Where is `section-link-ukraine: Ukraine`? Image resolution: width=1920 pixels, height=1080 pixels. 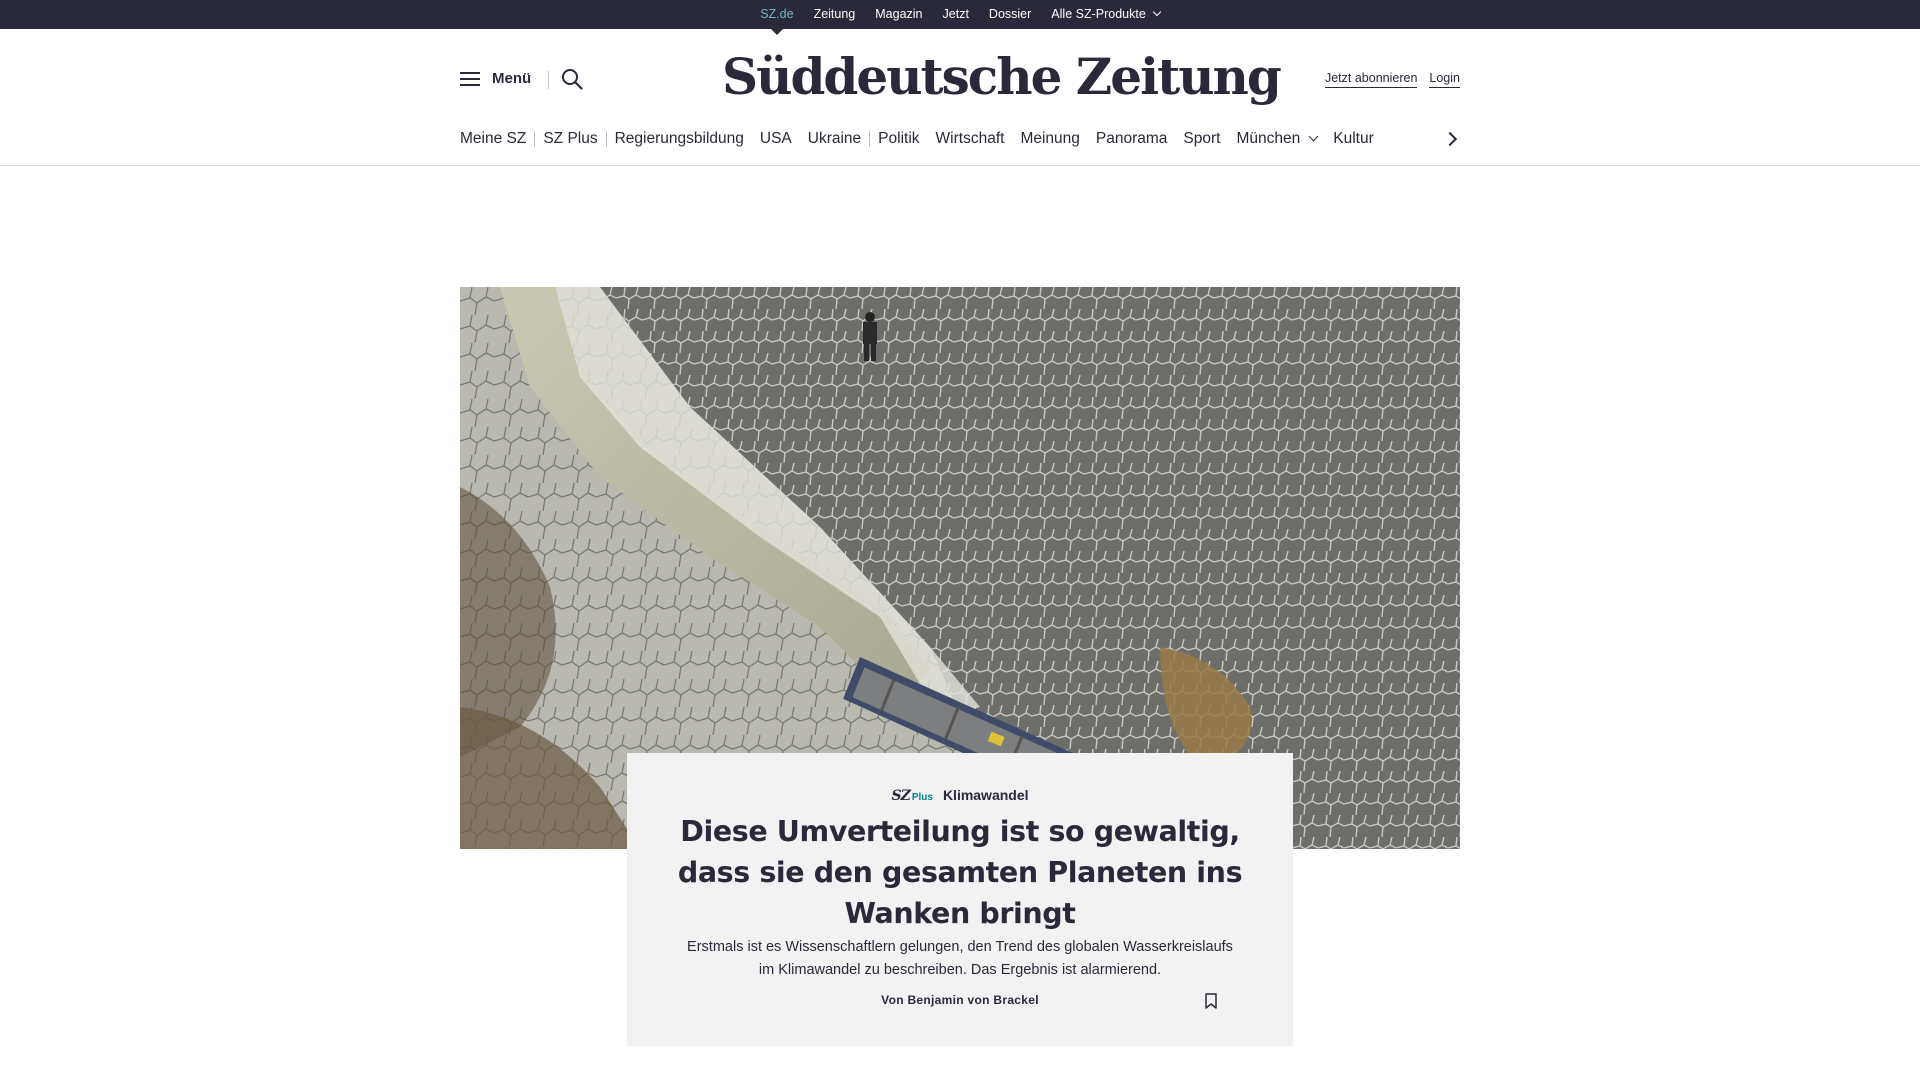
section-link-ukraine: Ukraine is located at coordinates (842, 139).